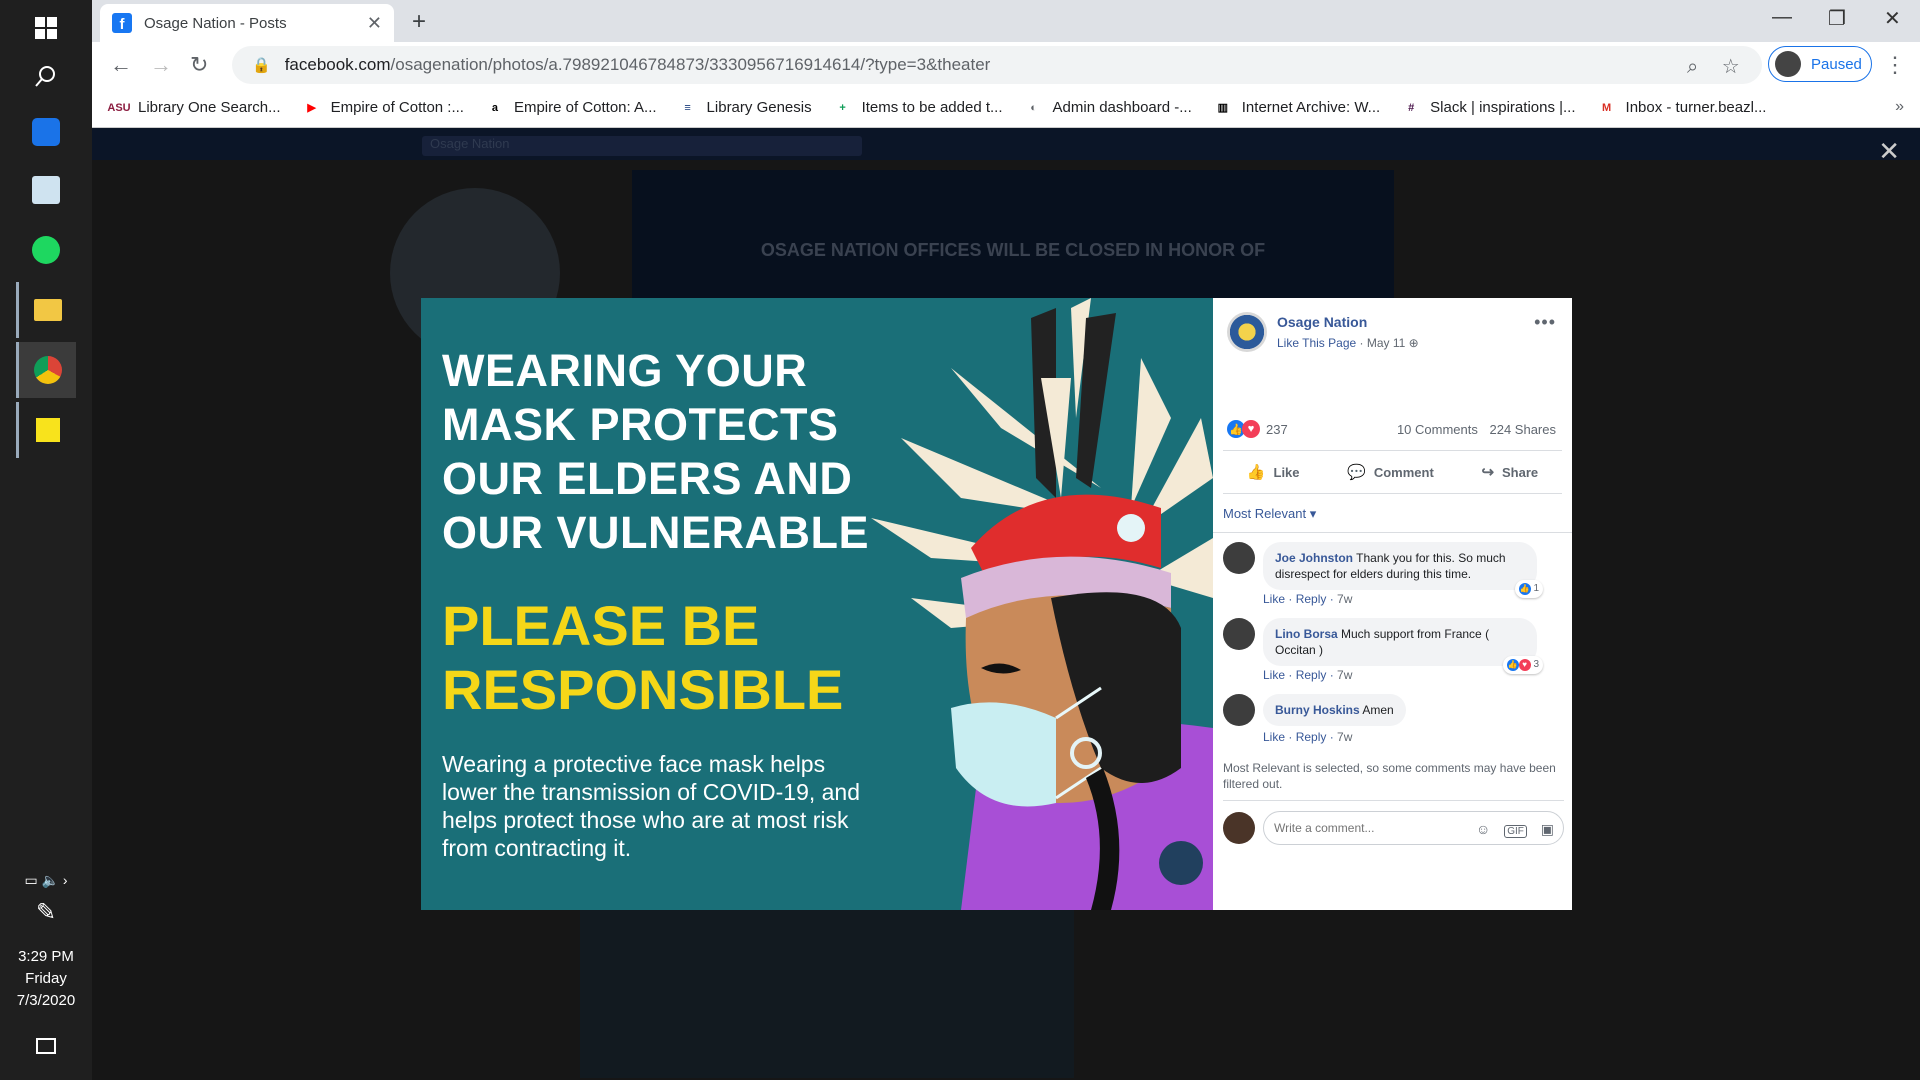 This screenshot has width=1920, height=1080. Describe the element at coordinates (1393, 822) in the screenshot. I see `comment-composer: ☺ GIF ▣` at that location.